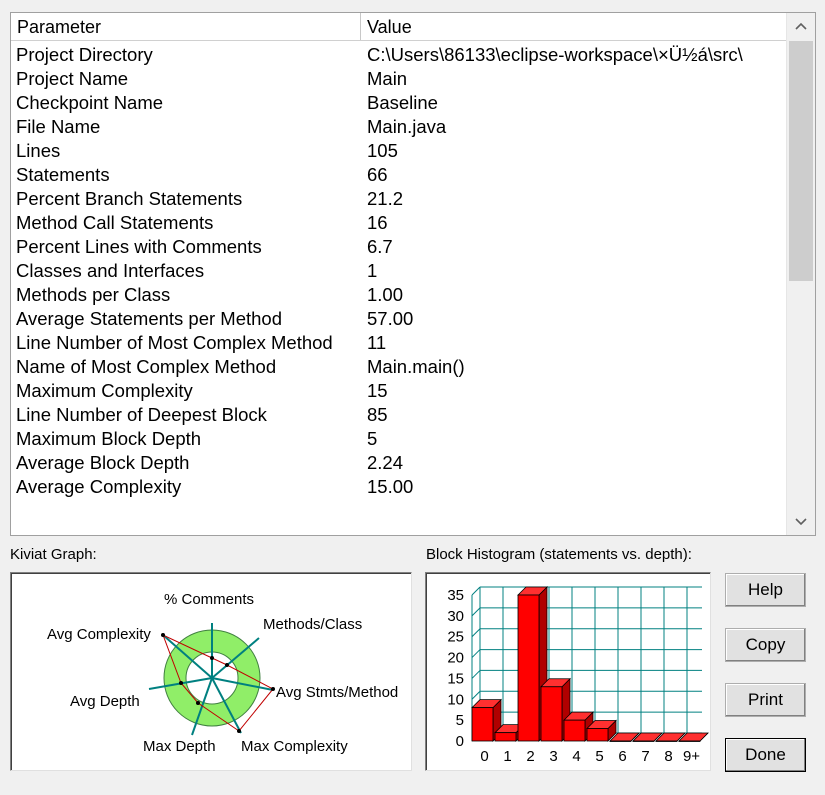 This screenshot has width=825, height=795. Describe the element at coordinates (399, 439) in the screenshot. I see `table-row: Maximum Block Depth 5` at that location.